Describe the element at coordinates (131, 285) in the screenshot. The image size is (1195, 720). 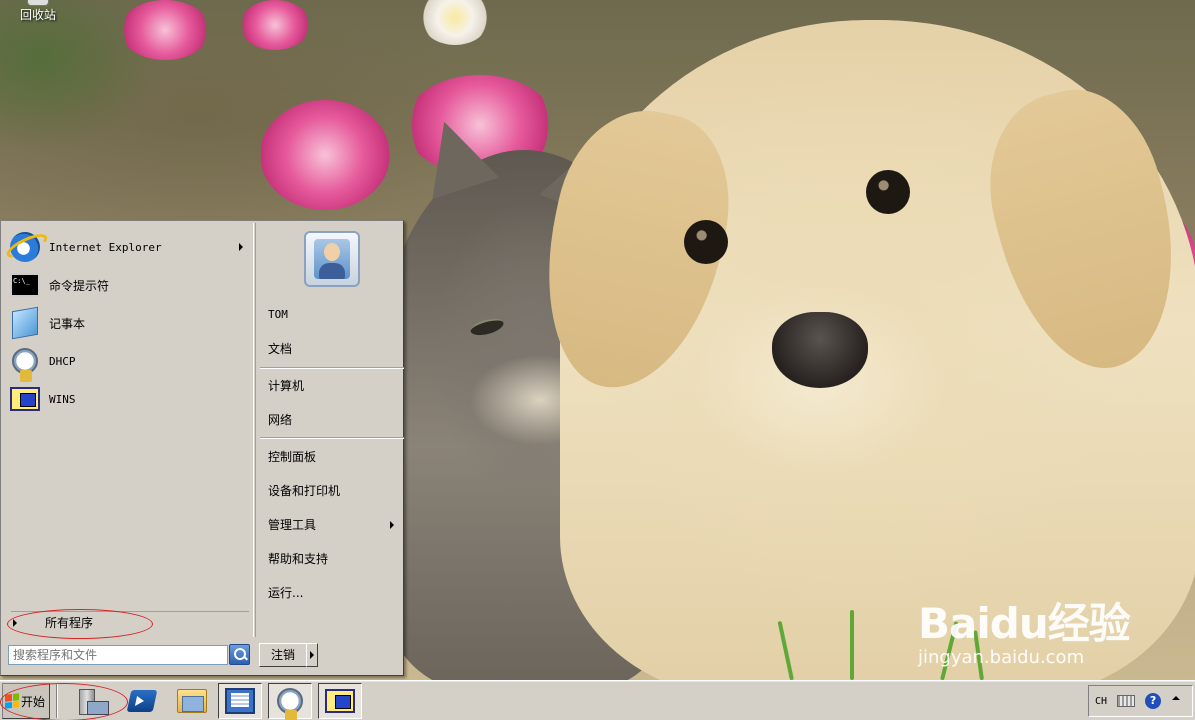
I see `program-command-prompt: C:\_ 命令提示符` at that location.